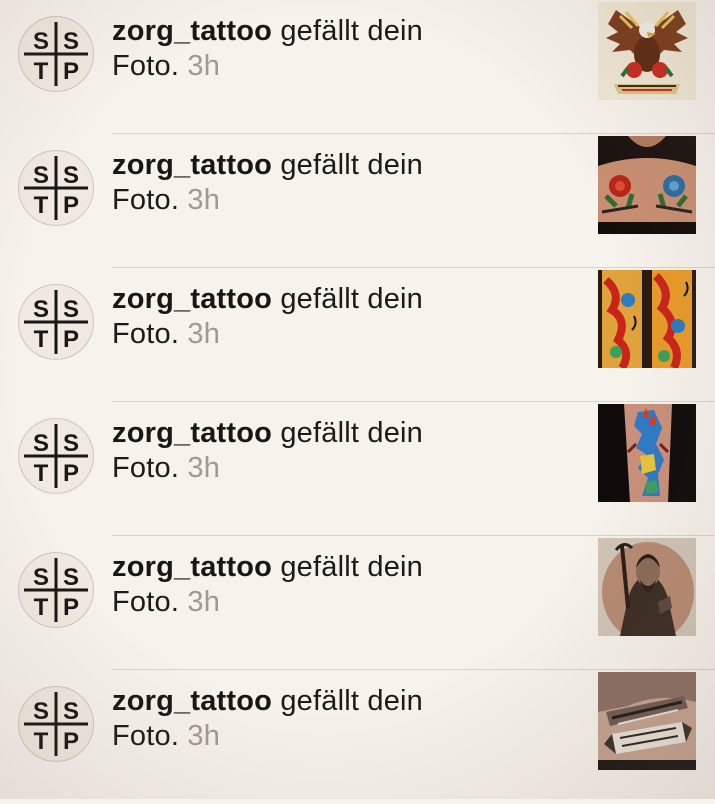  I want to click on eagle-flash-tattoo-photo-icon, so click(647, 51).